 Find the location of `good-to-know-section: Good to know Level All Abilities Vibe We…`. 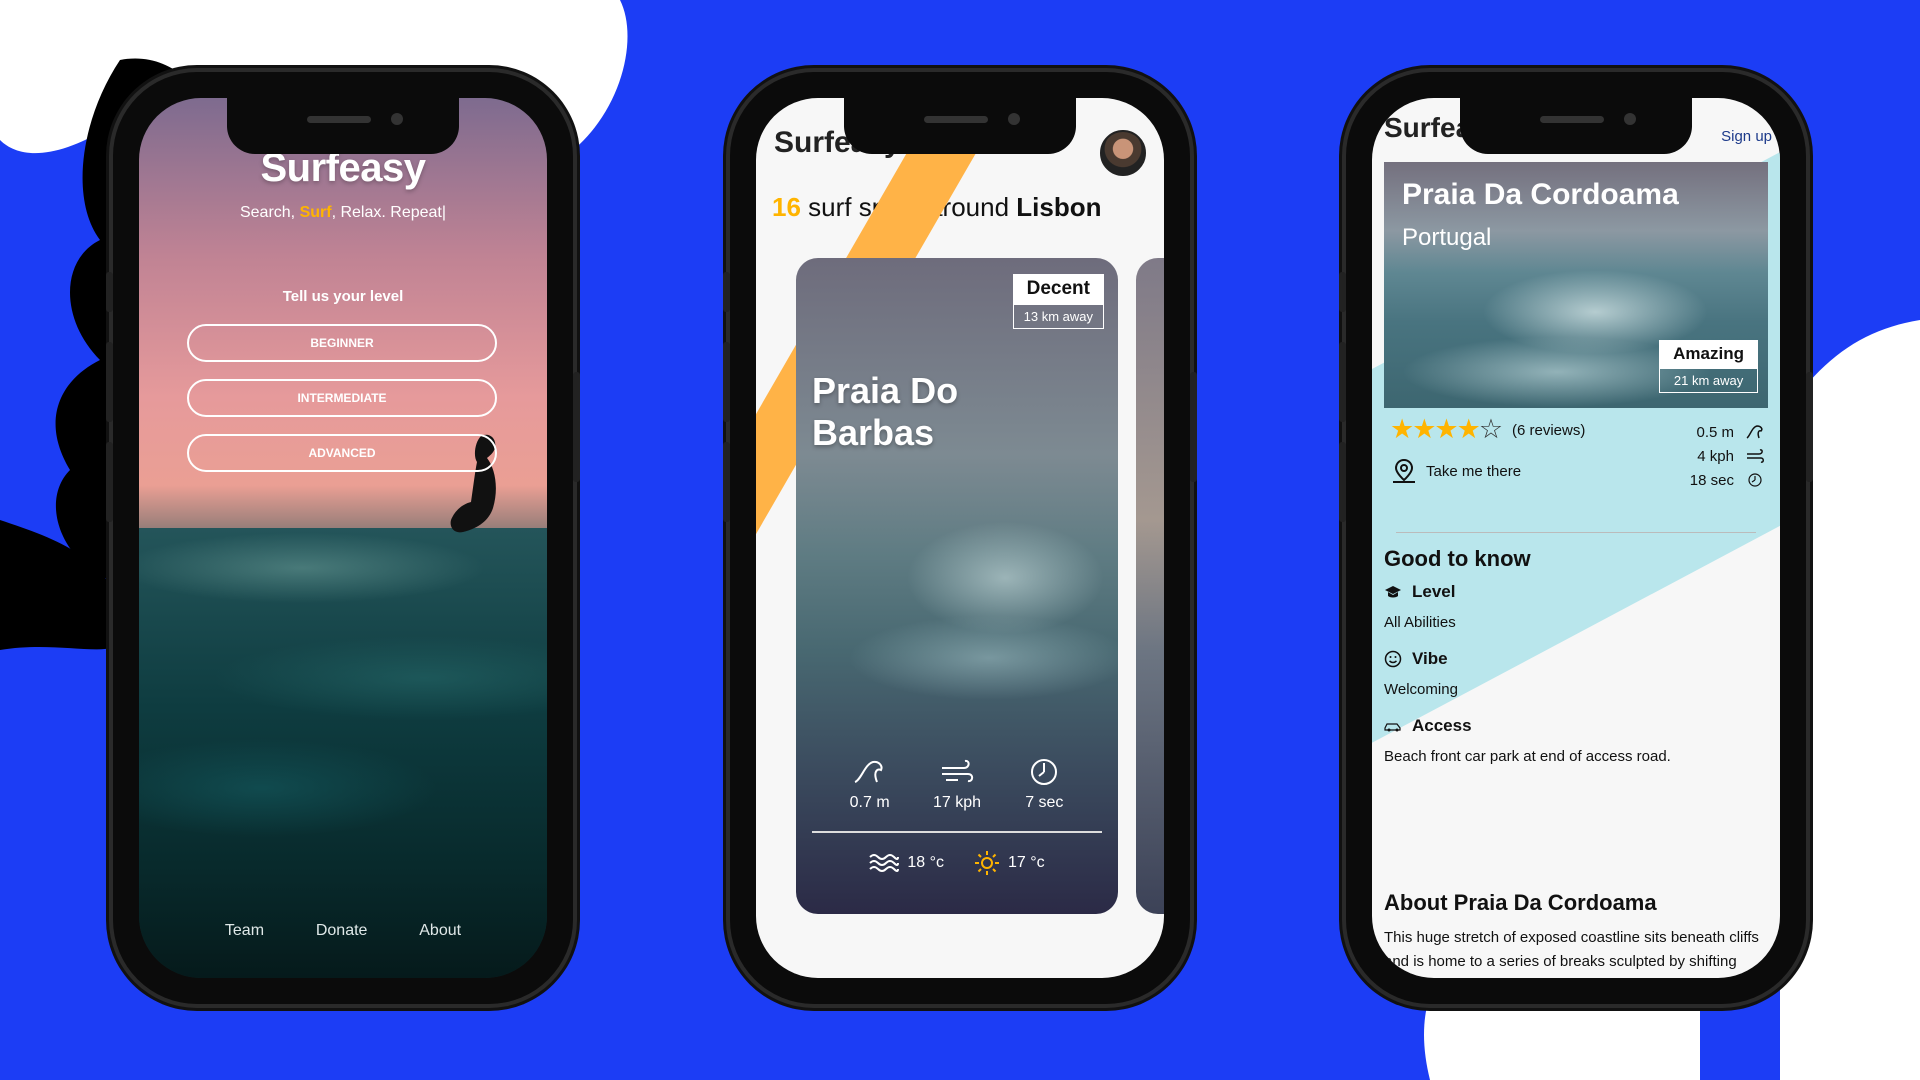

good-to-know-section: Good to know Level All Abilities Vibe We… is located at coordinates (1576, 664).